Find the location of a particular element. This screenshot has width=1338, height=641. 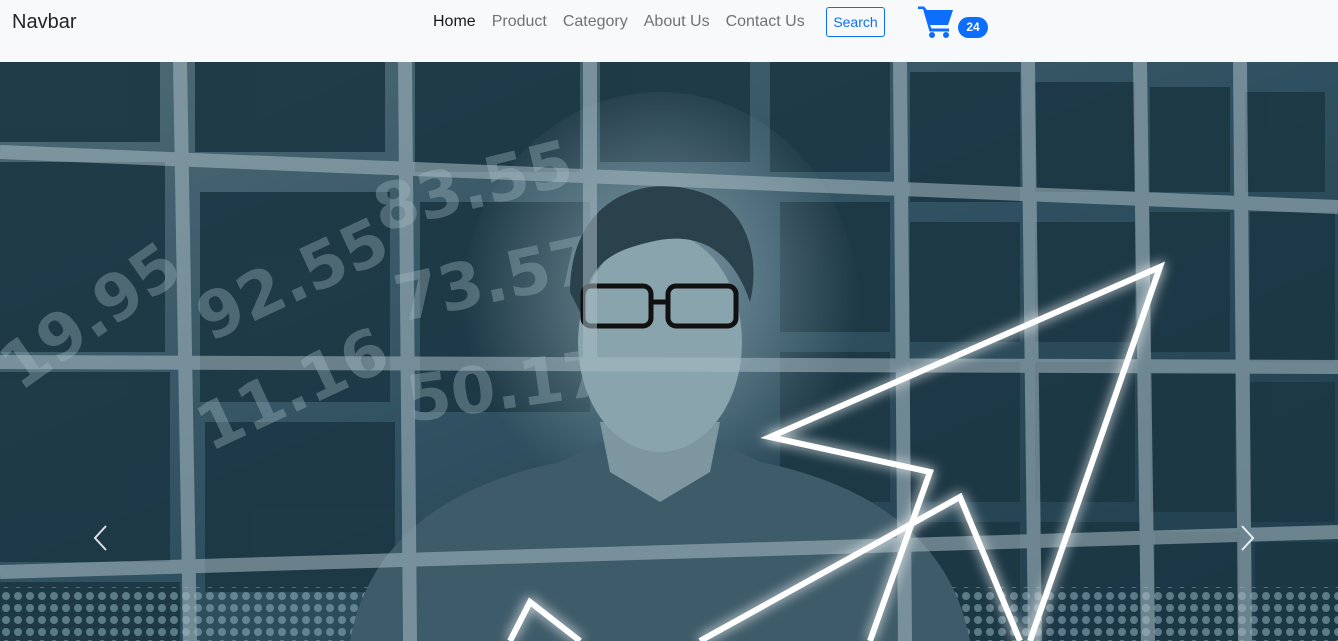

cart-icon is located at coordinates (935, 22).